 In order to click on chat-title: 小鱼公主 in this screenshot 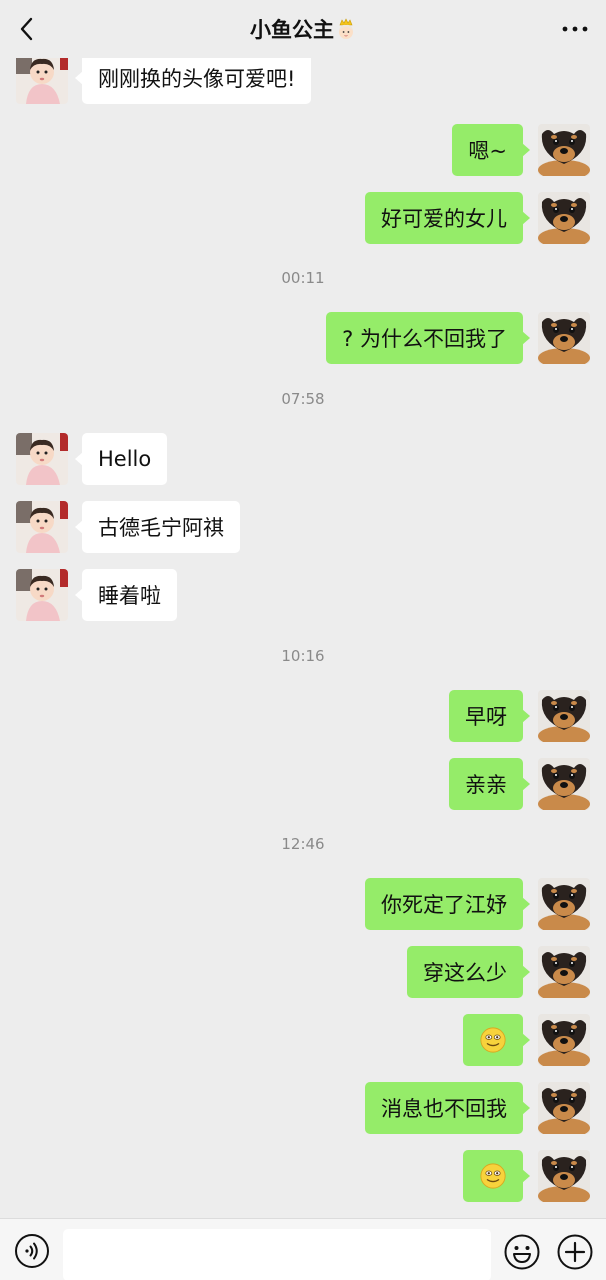, I will do `click(292, 30)`.